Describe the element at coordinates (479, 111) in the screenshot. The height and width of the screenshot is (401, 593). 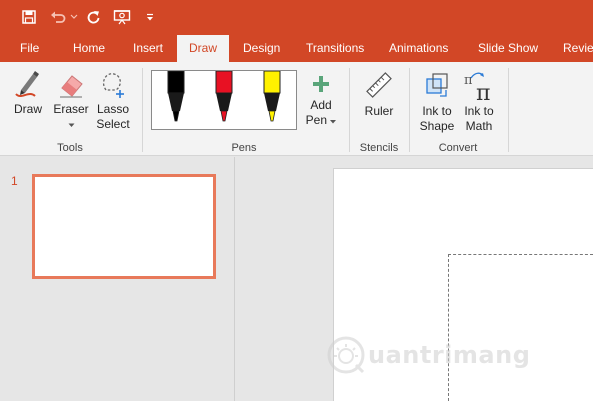
I see `ink-to-math-label-line-1: Ink to` at that location.